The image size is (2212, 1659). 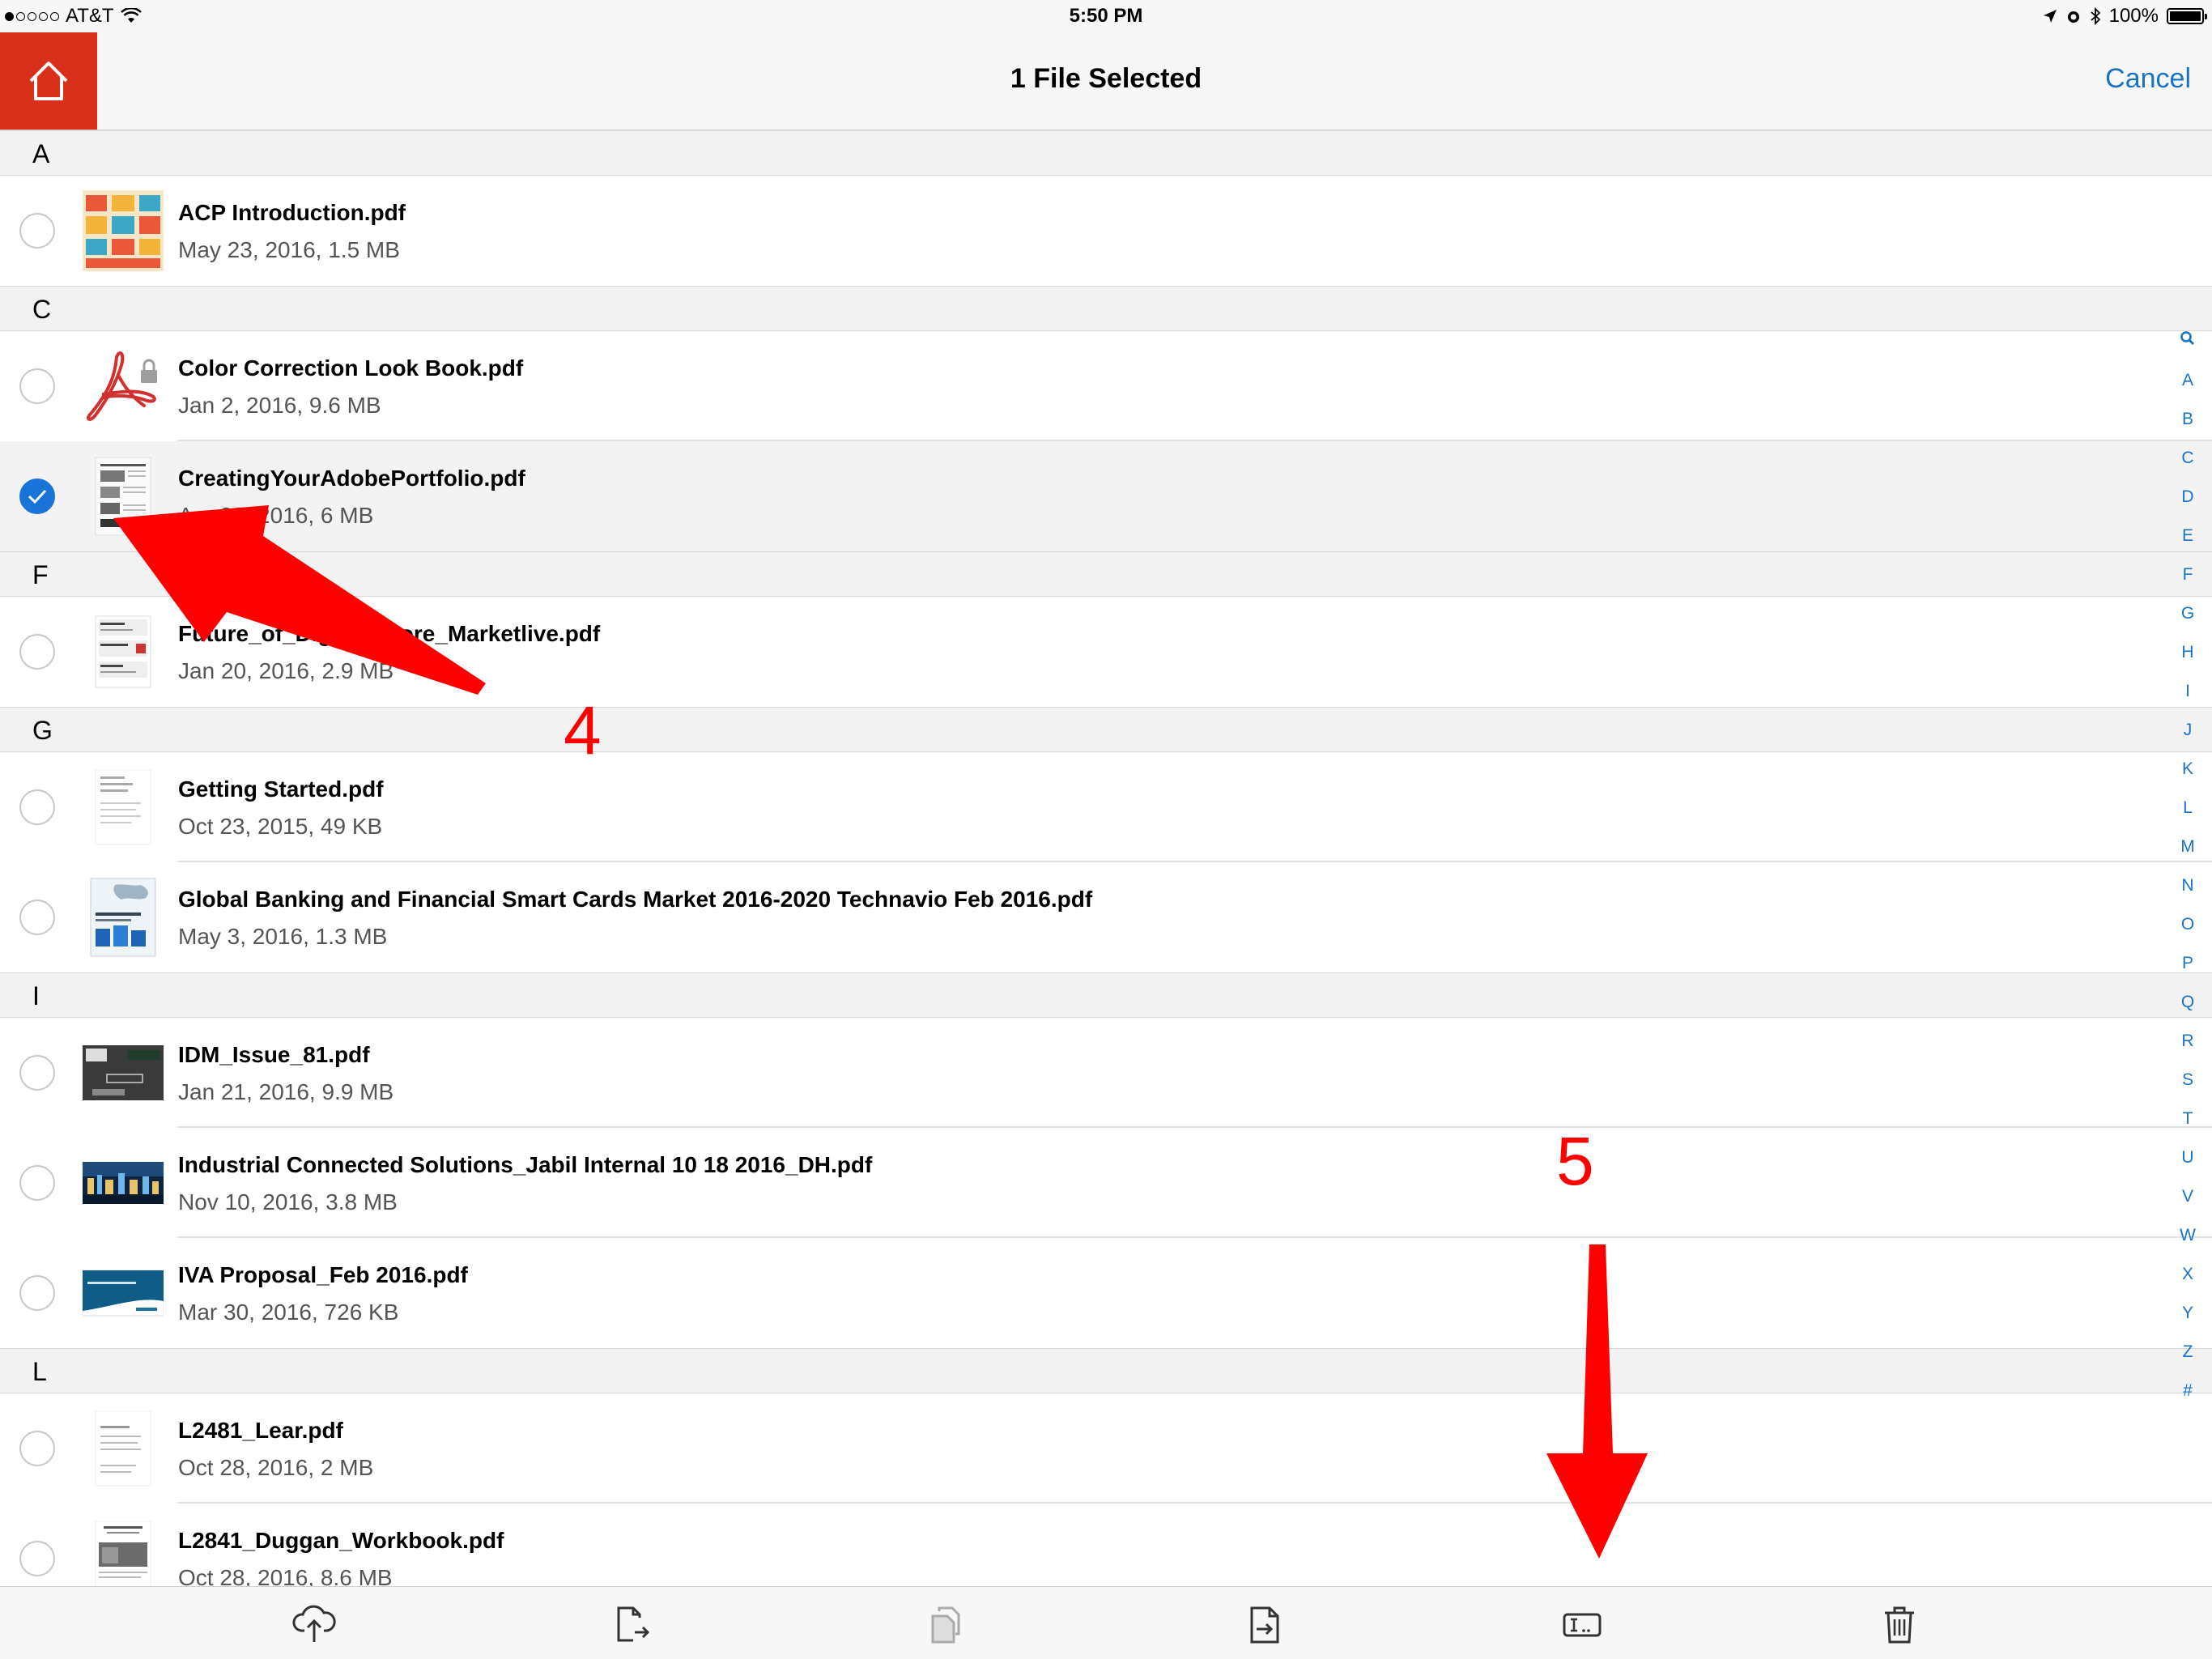 I want to click on index-letter: B, so click(x=2188, y=420).